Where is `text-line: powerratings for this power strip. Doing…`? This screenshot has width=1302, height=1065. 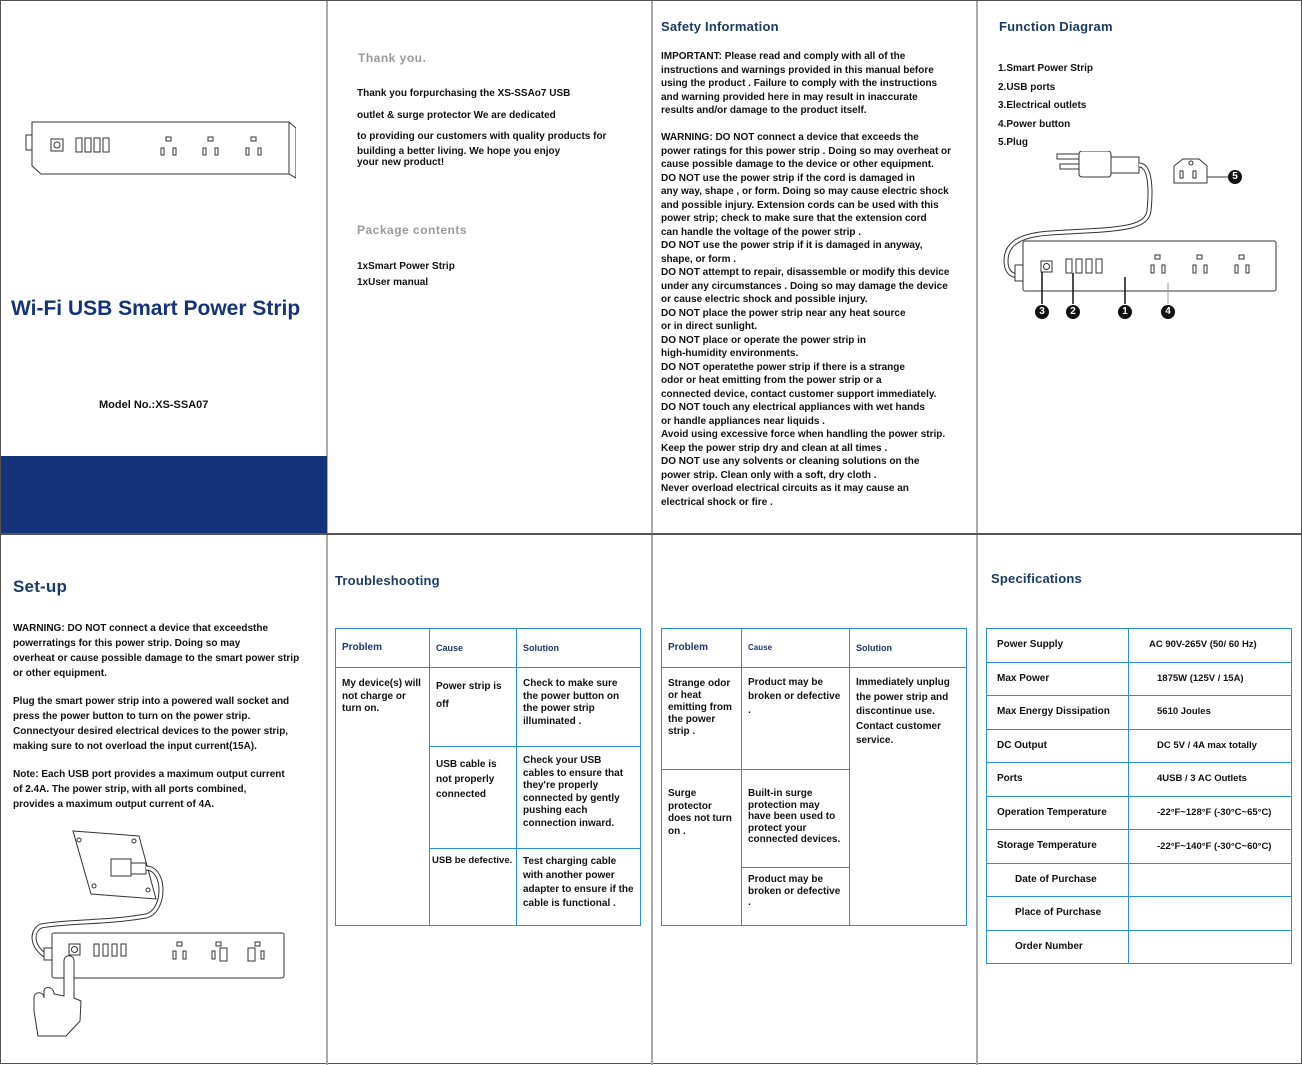 text-line: powerratings for this power strip. Doing… is located at coordinates (127, 643).